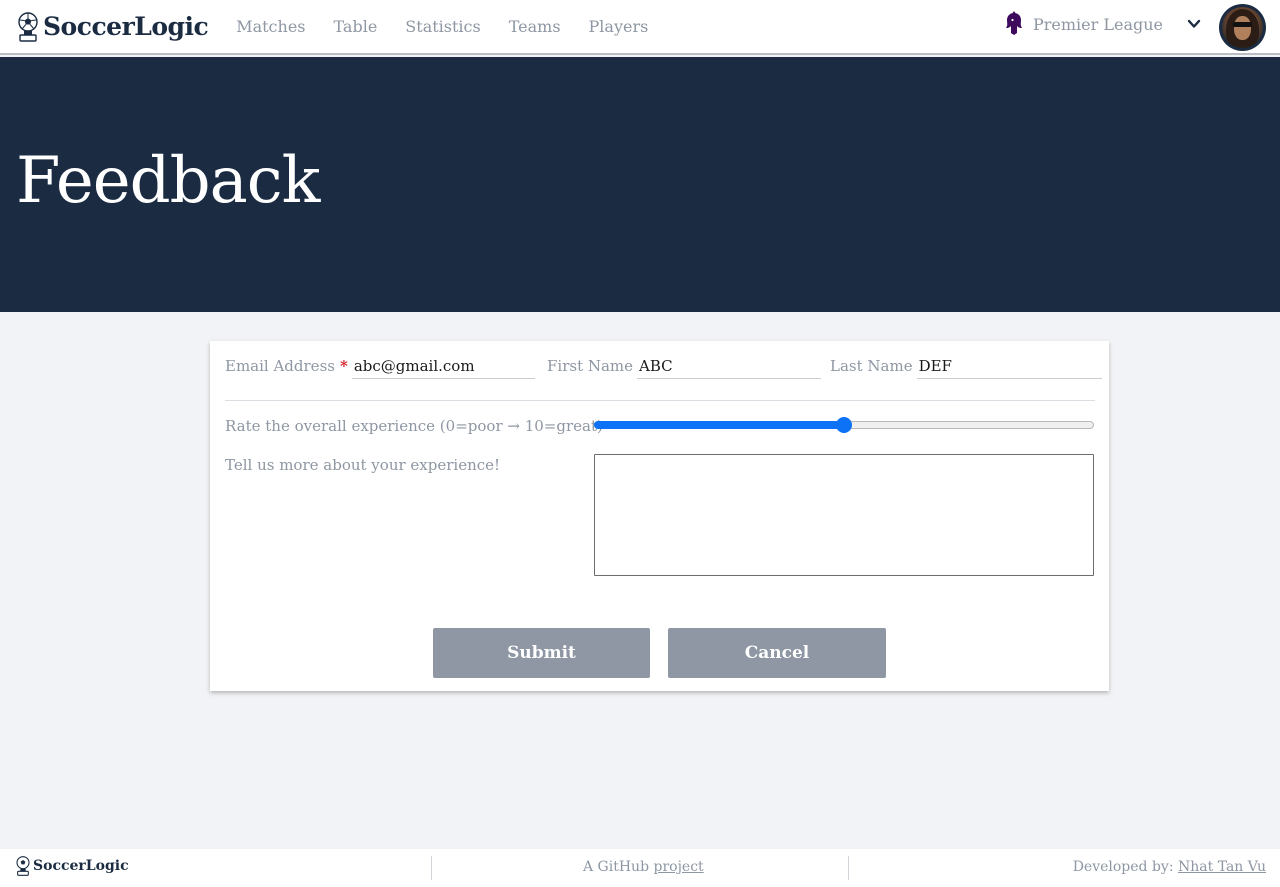 This screenshot has width=1280, height=887. I want to click on email-input, so click(443, 366).